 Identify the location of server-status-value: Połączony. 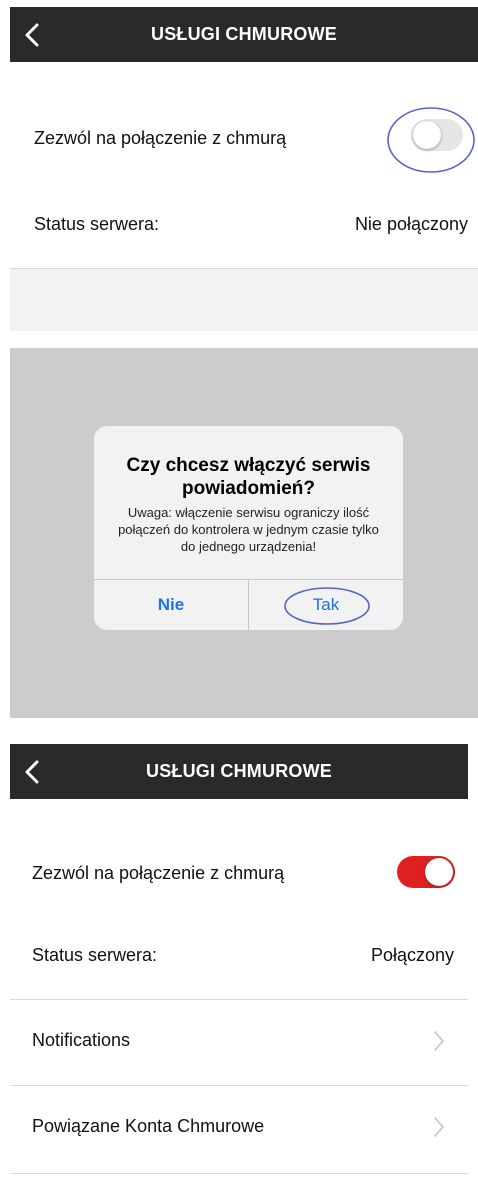
(412, 955).